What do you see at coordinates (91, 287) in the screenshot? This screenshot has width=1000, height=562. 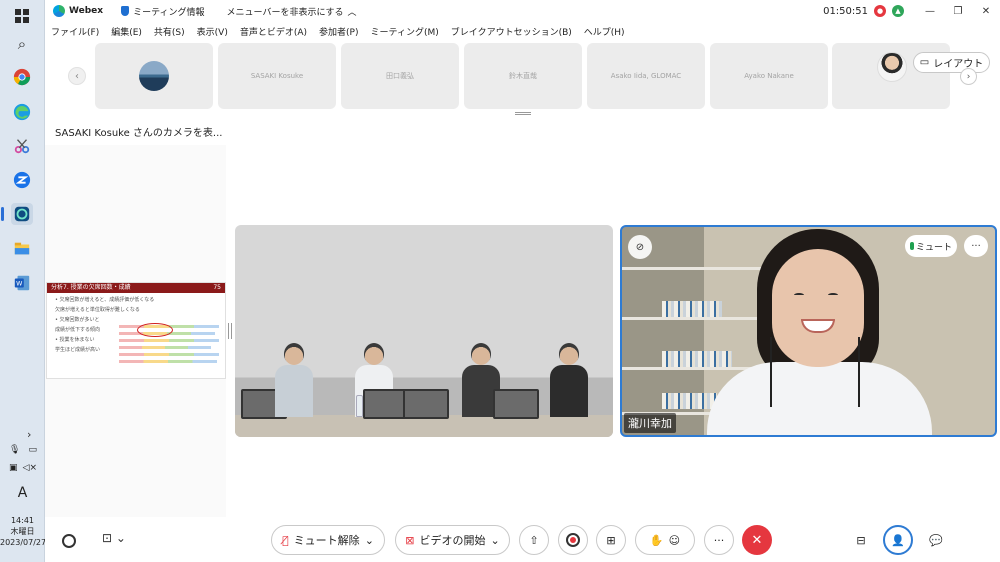 I see `slide-title: 分析7. 授業の欠席回数・成績` at bounding box center [91, 287].